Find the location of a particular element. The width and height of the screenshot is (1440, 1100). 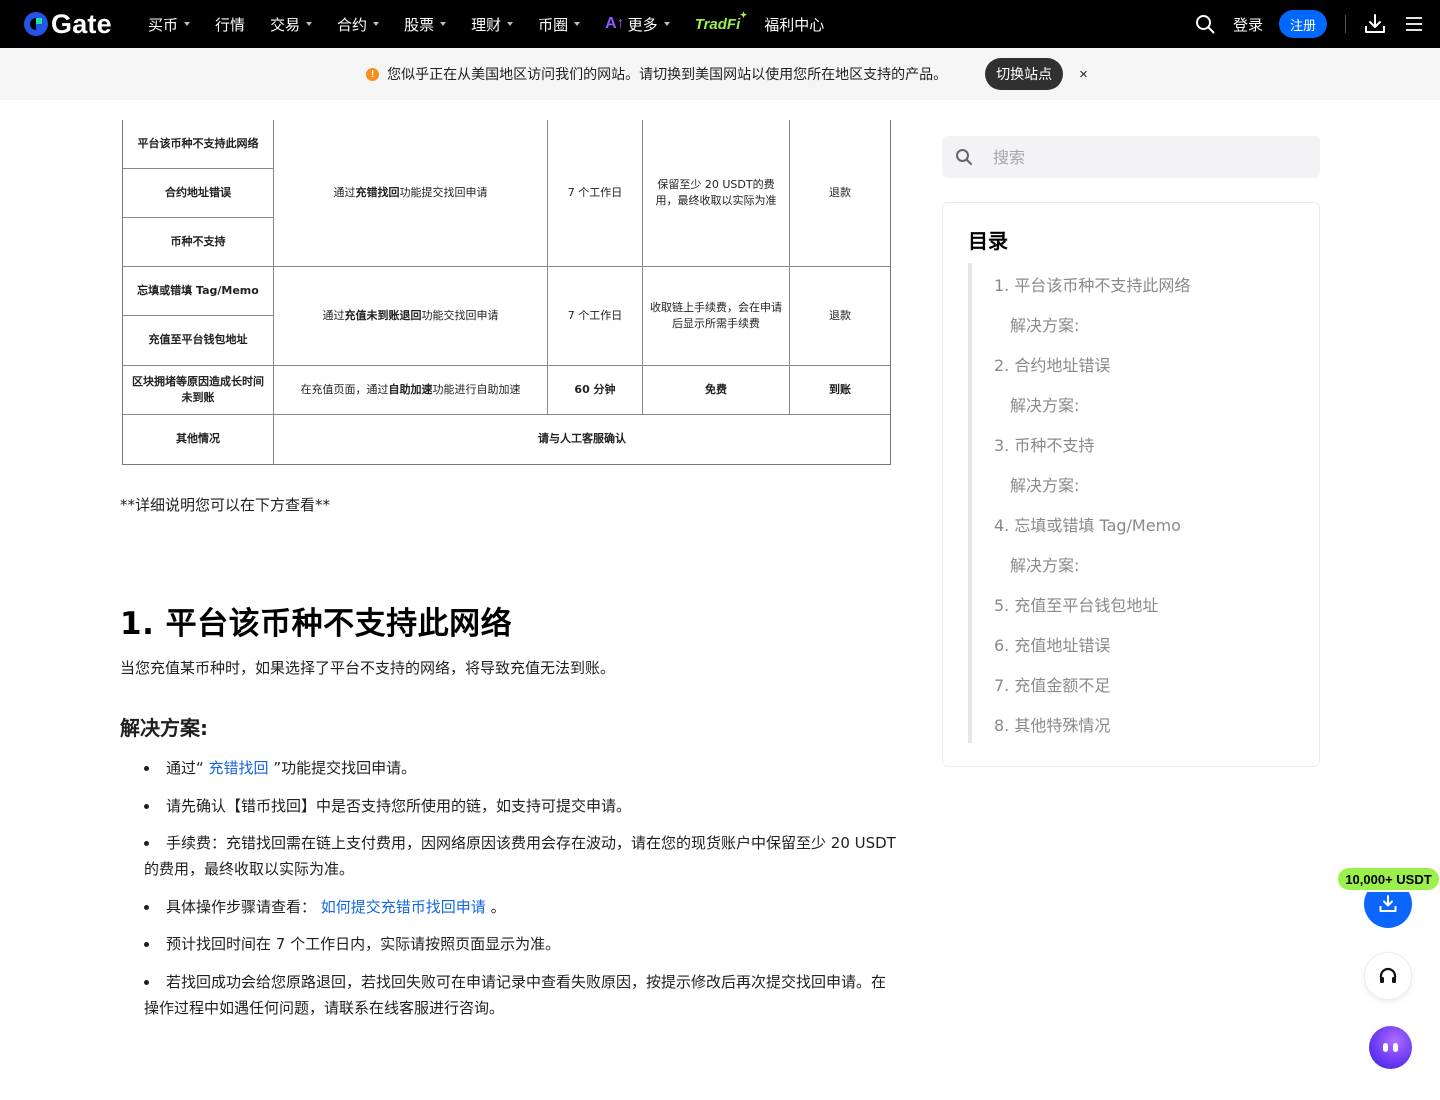

search-input is located at coordinates (1143, 157).